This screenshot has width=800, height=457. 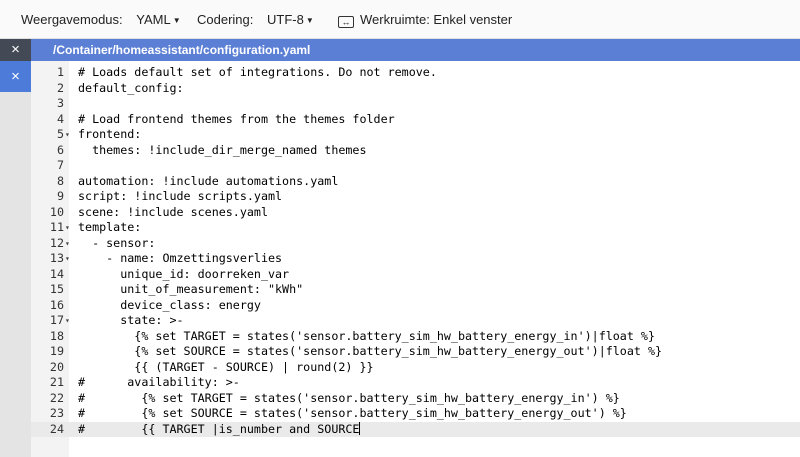 I want to click on code-line: 10 scene: !include scenes.yaml, so click(x=415, y=213).